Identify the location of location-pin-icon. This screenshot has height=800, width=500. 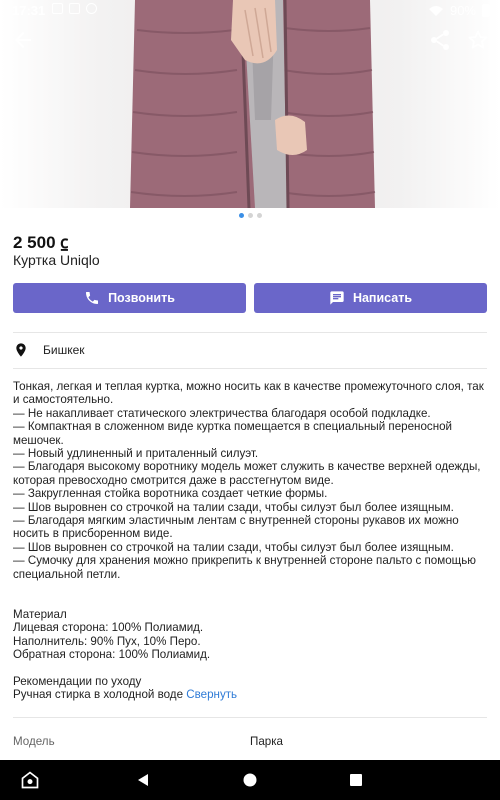
(21, 350).